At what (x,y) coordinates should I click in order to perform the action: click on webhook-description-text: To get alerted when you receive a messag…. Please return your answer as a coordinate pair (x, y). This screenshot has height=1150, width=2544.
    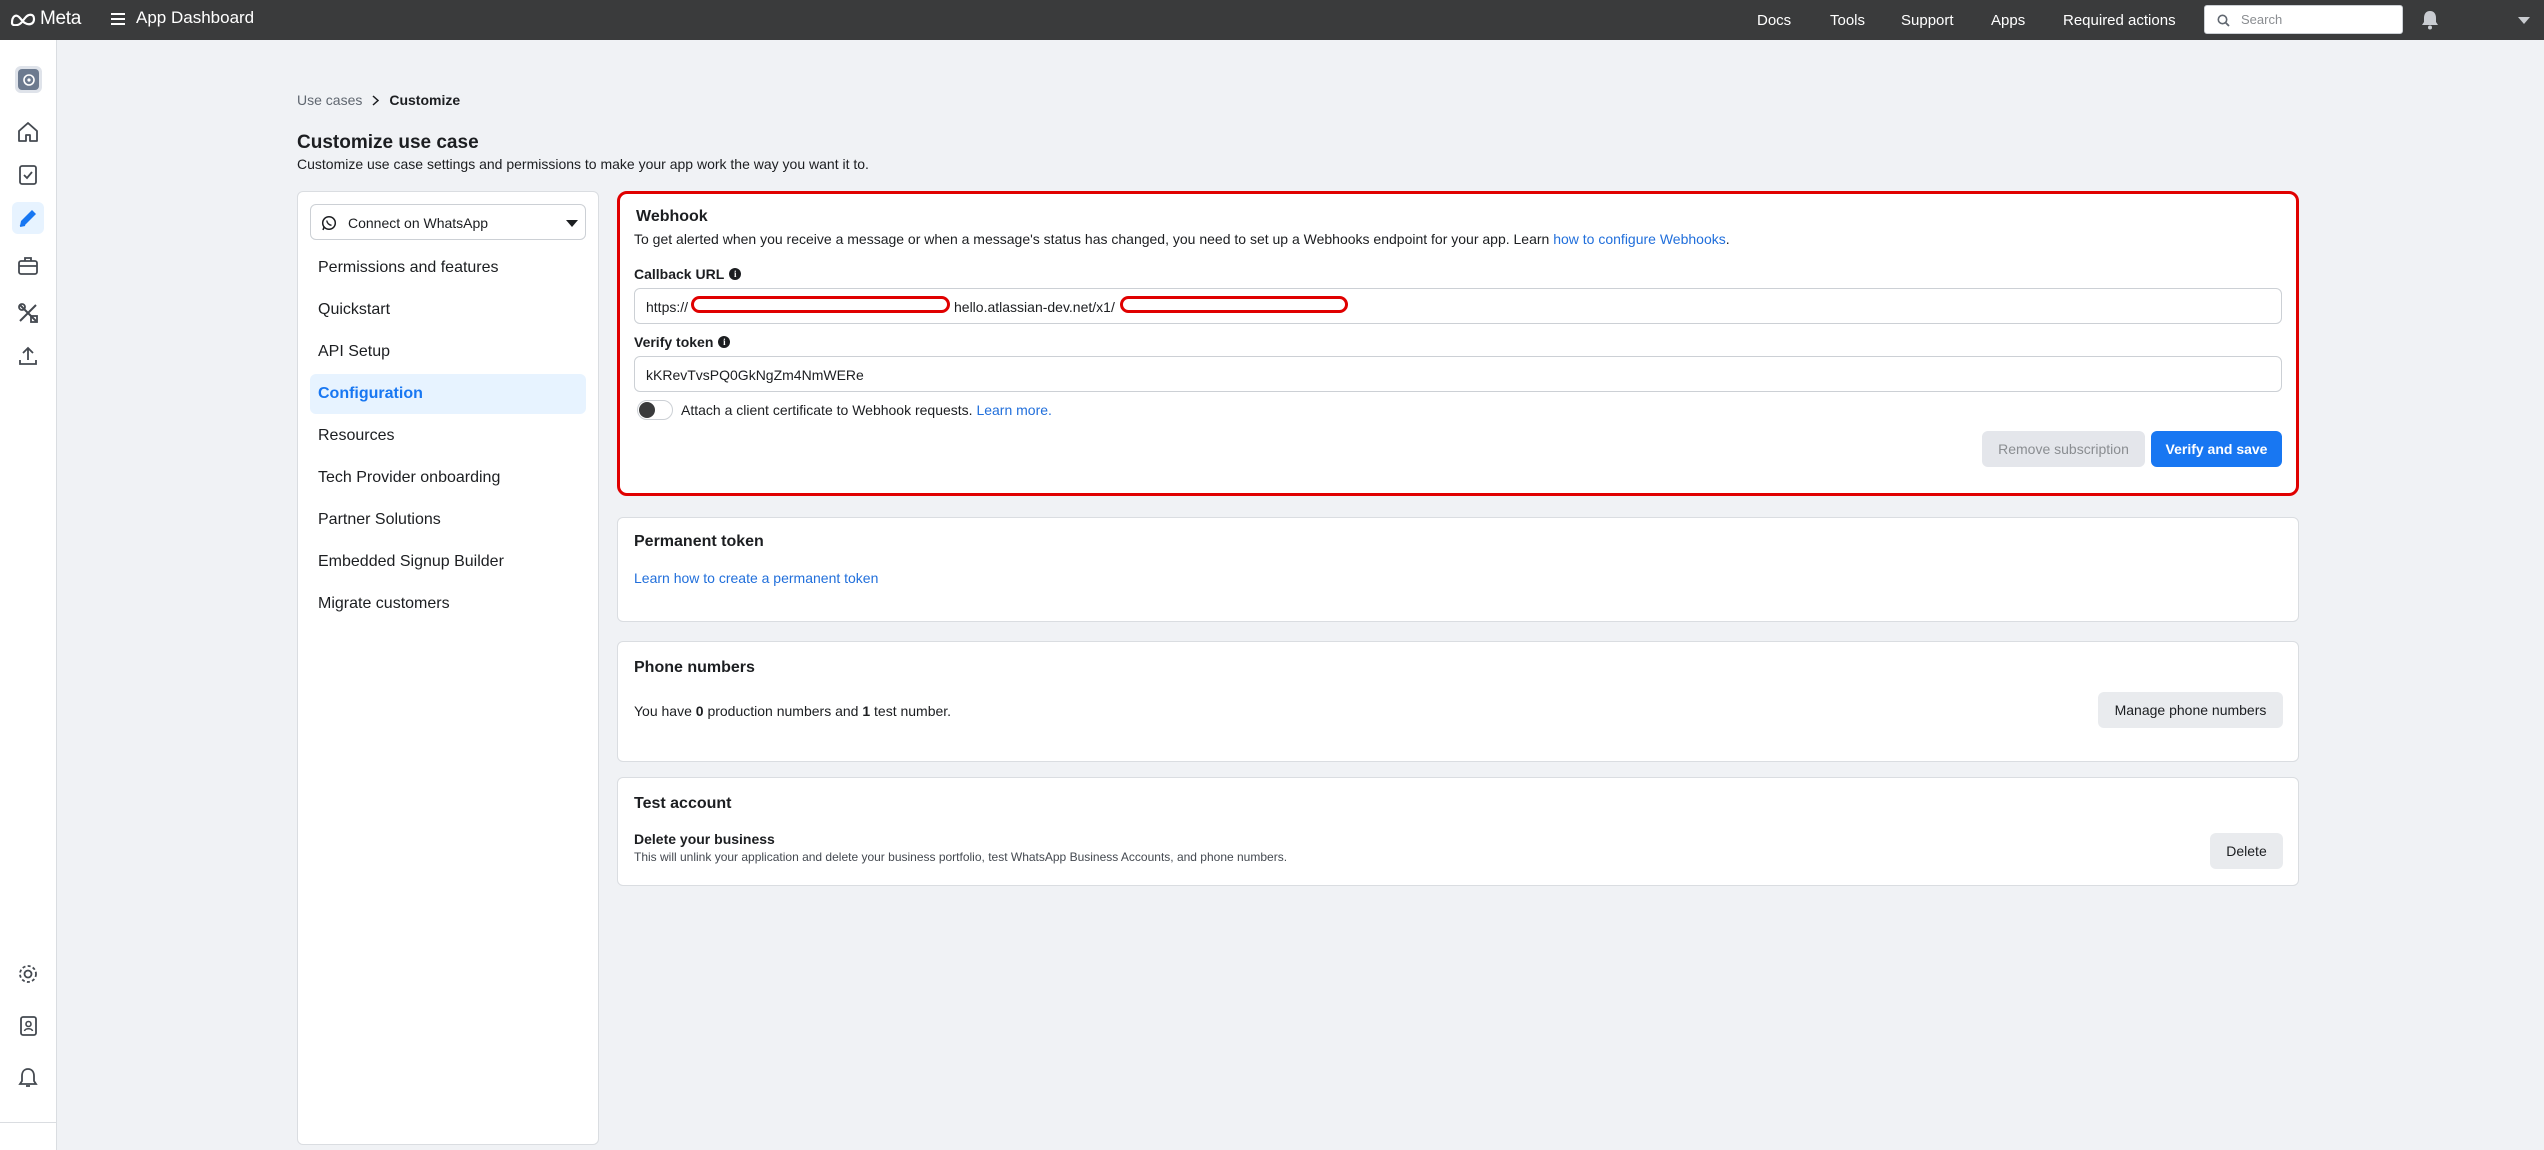
    Looking at the image, I should click on (1094, 239).